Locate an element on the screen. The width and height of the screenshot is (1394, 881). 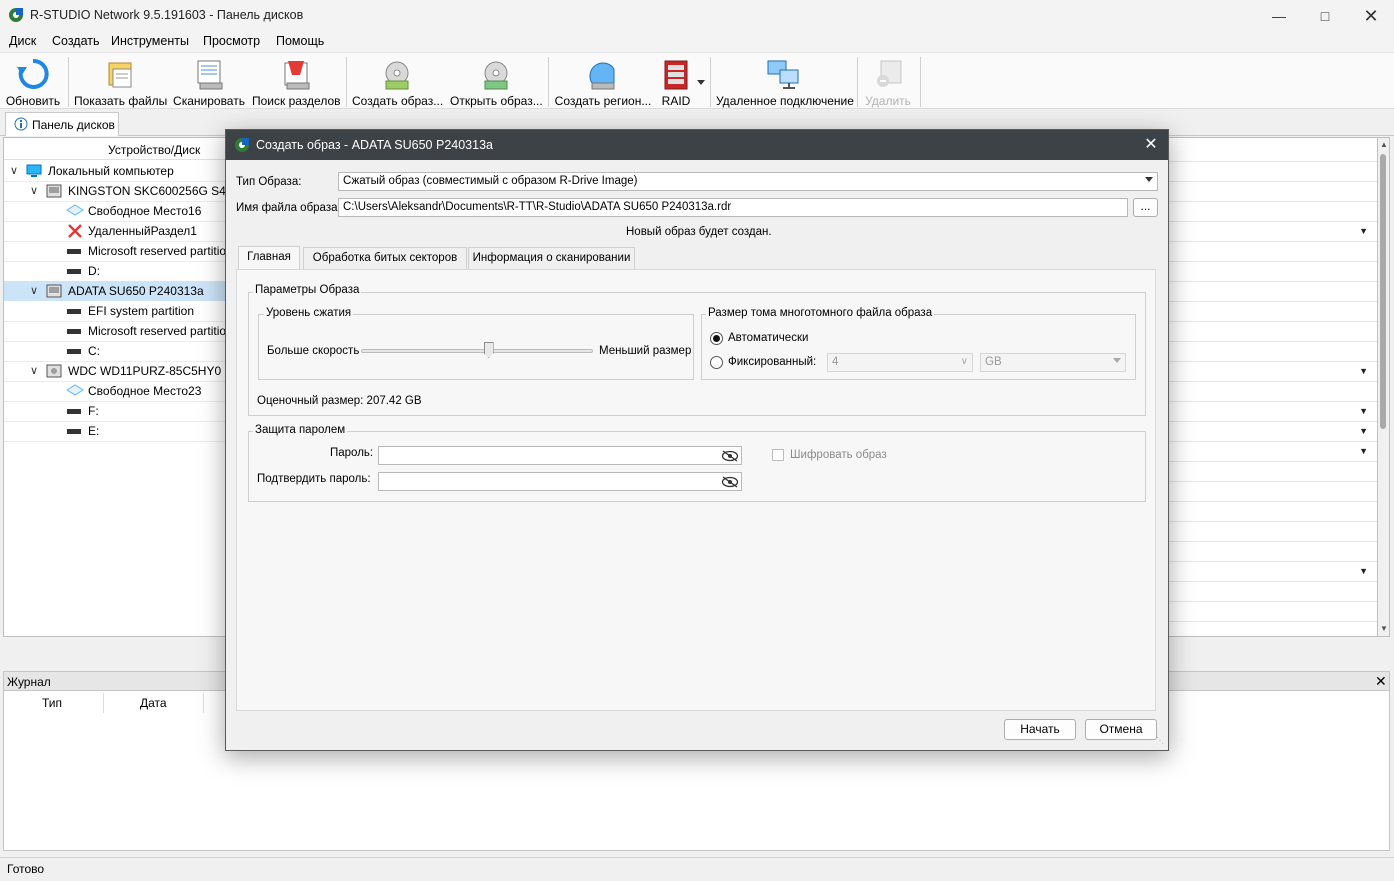
find-partitions-button: Поиск разделов is located at coordinates (296, 82).